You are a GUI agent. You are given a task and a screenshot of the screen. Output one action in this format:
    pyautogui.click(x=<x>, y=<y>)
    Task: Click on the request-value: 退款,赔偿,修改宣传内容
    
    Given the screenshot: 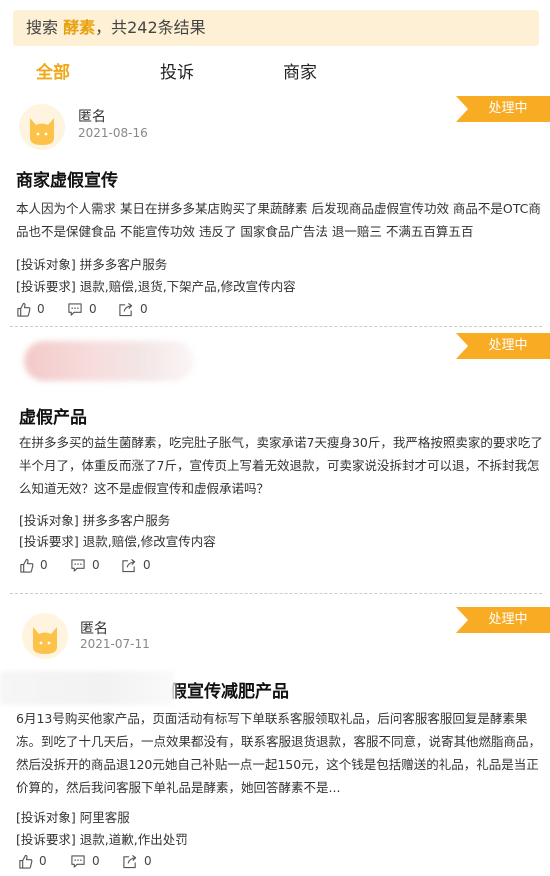 What is the action you would take?
    pyautogui.click(x=149, y=541)
    